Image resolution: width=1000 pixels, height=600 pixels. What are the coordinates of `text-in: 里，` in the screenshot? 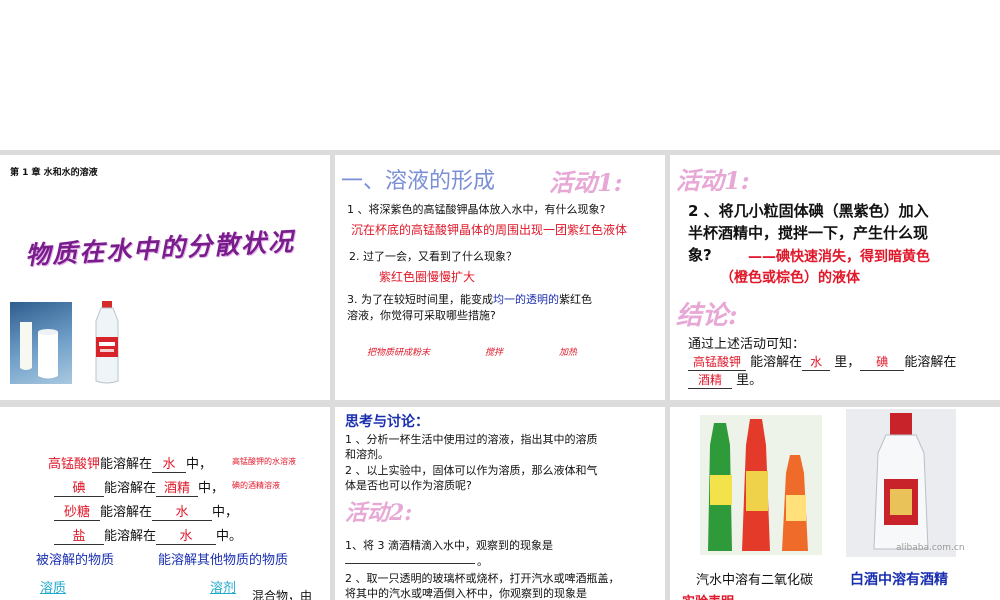 It's located at (847, 362).